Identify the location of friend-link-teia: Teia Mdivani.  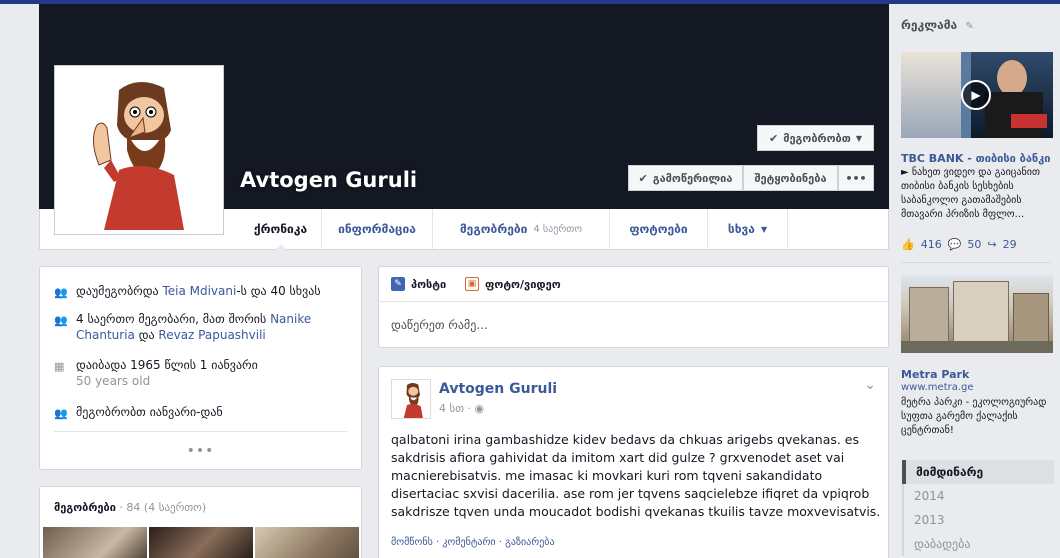
(199, 291).